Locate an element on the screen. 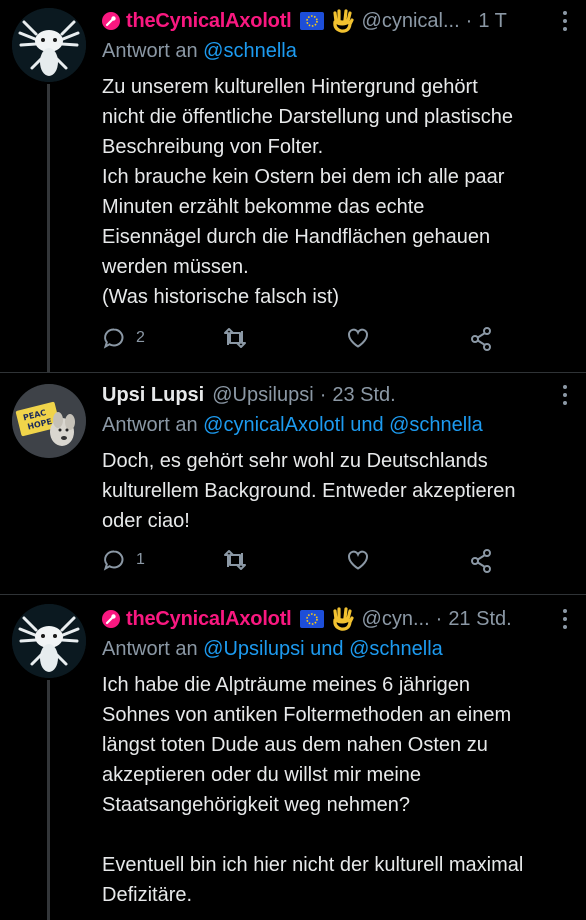 Image resolution: width=586 pixels, height=920 pixels. timestamp: 21 Std. is located at coordinates (479, 619).